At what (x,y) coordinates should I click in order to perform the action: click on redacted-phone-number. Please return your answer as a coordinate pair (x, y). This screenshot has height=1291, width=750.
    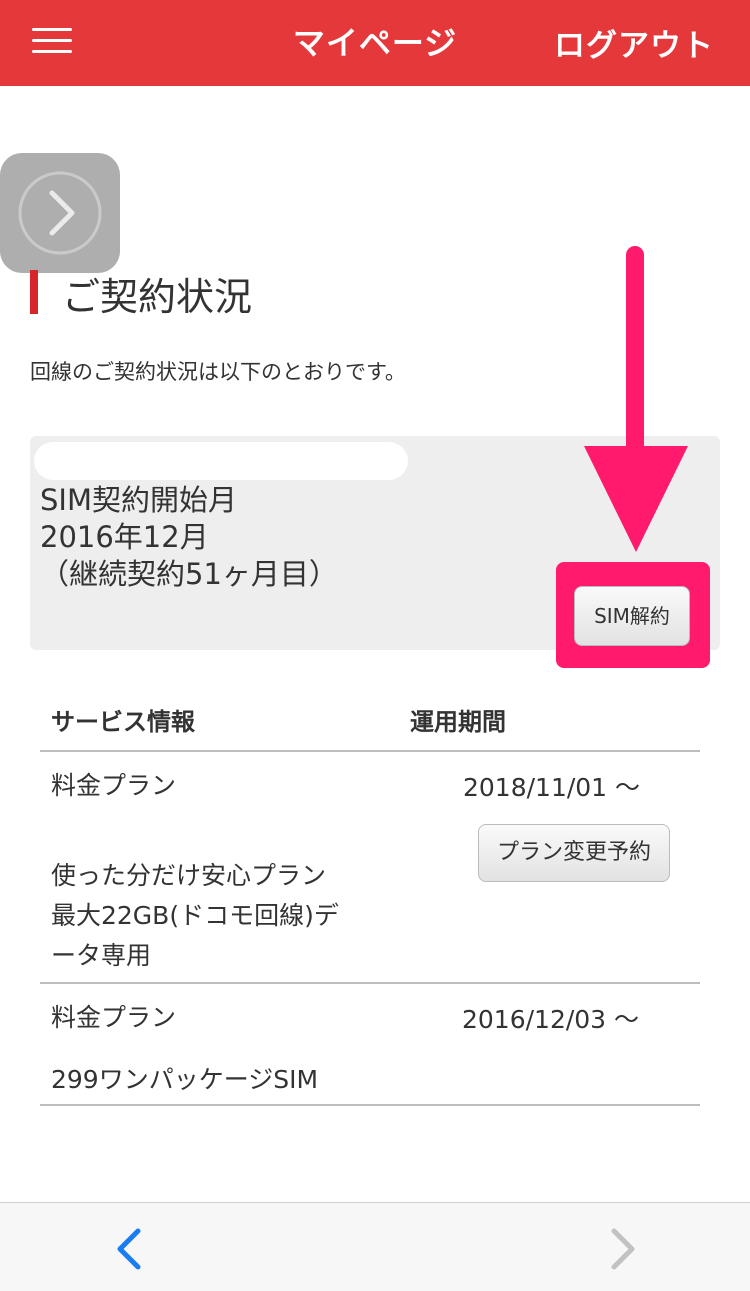
    Looking at the image, I should click on (221, 461).